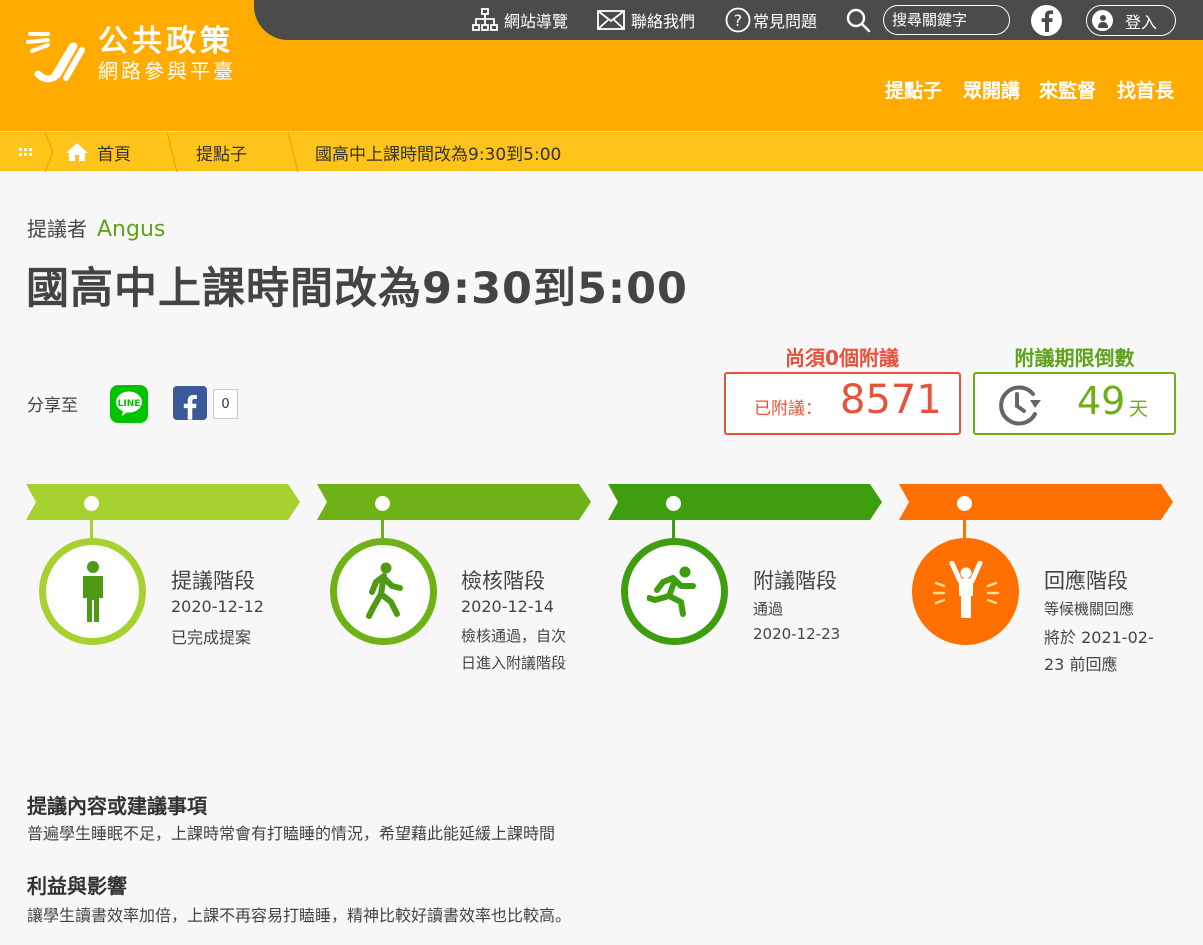 This screenshot has width=1203, height=945. Describe the element at coordinates (383, 591) in the screenshot. I see `walking-person-icon` at that location.